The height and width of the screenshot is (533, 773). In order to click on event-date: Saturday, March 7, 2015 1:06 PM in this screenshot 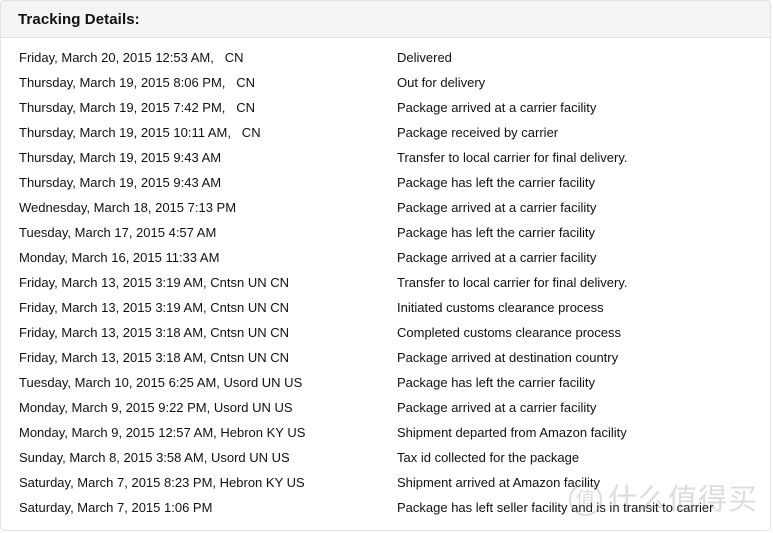, I will do `click(116, 507)`.